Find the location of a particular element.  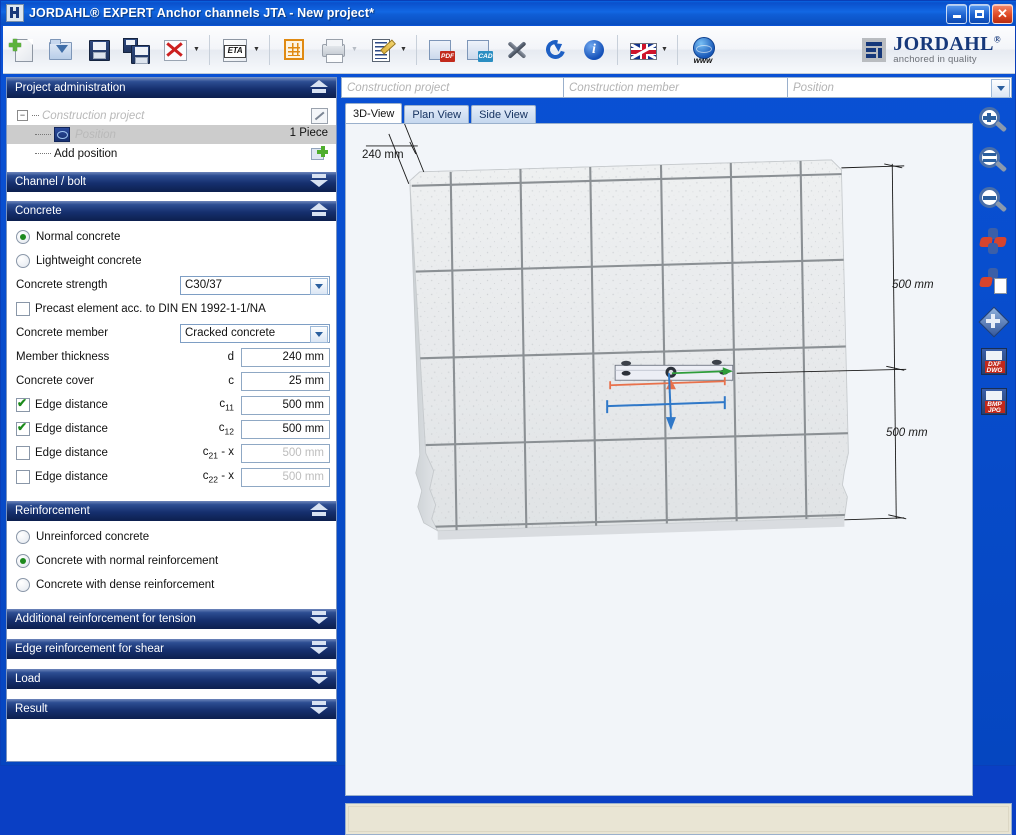

tree-row-add-position: Add position is located at coordinates (171, 153).